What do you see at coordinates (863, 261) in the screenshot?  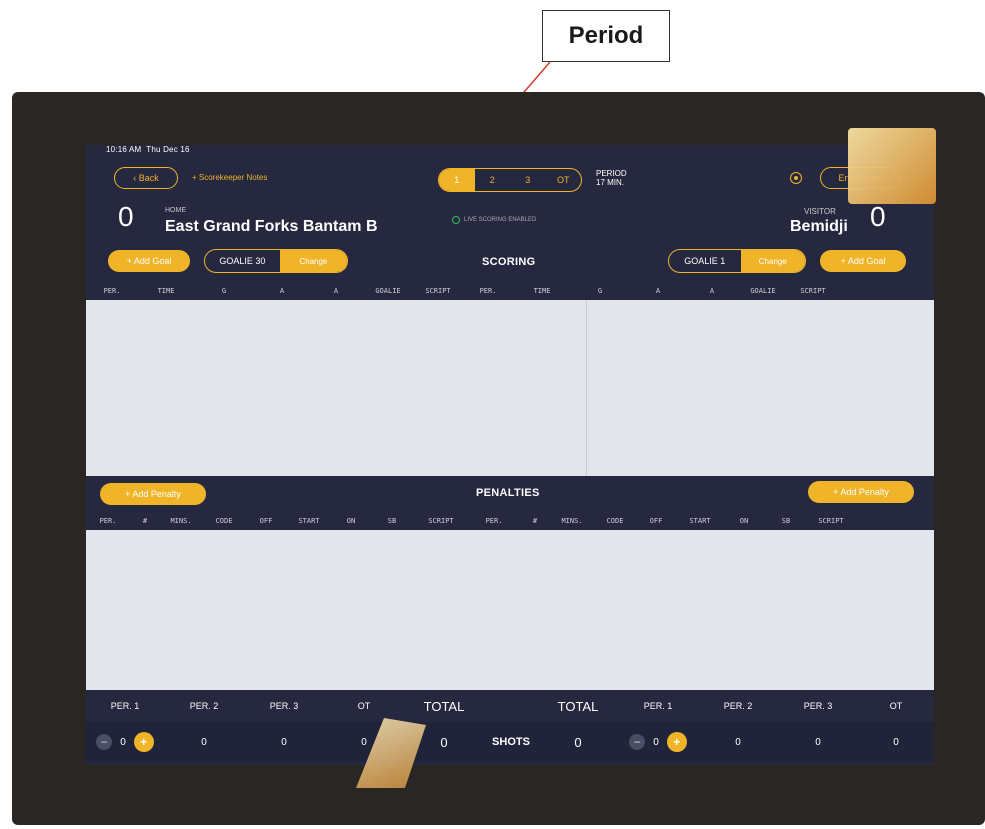 I see `visitor-add-goal-button: + Add Goal` at bounding box center [863, 261].